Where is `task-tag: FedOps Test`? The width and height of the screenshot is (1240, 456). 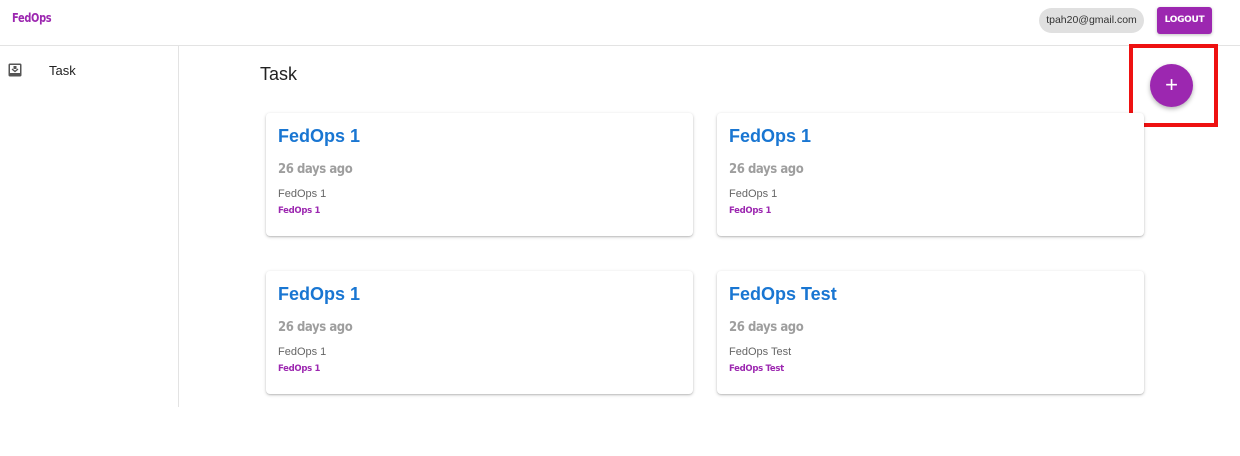
task-tag: FedOps Test is located at coordinates (756, 369).